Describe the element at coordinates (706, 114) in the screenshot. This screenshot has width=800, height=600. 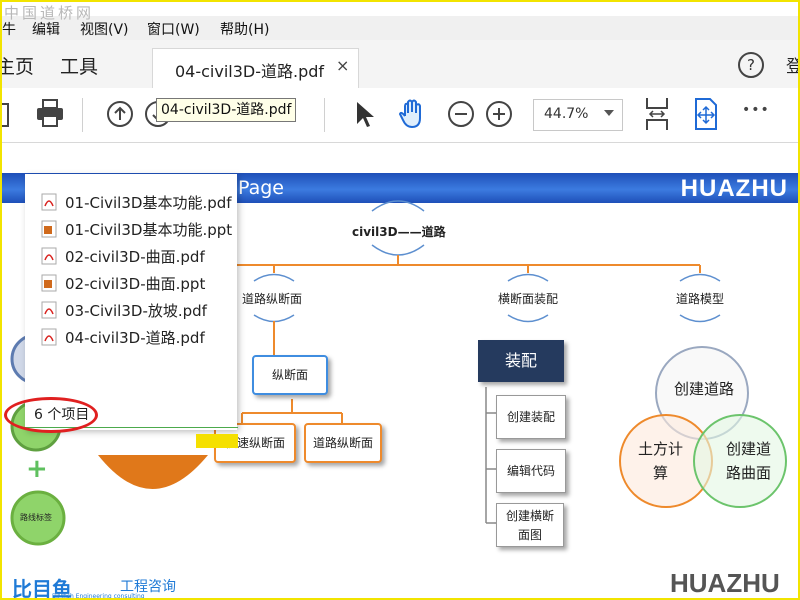
I see `full-screen-icon` at that location.